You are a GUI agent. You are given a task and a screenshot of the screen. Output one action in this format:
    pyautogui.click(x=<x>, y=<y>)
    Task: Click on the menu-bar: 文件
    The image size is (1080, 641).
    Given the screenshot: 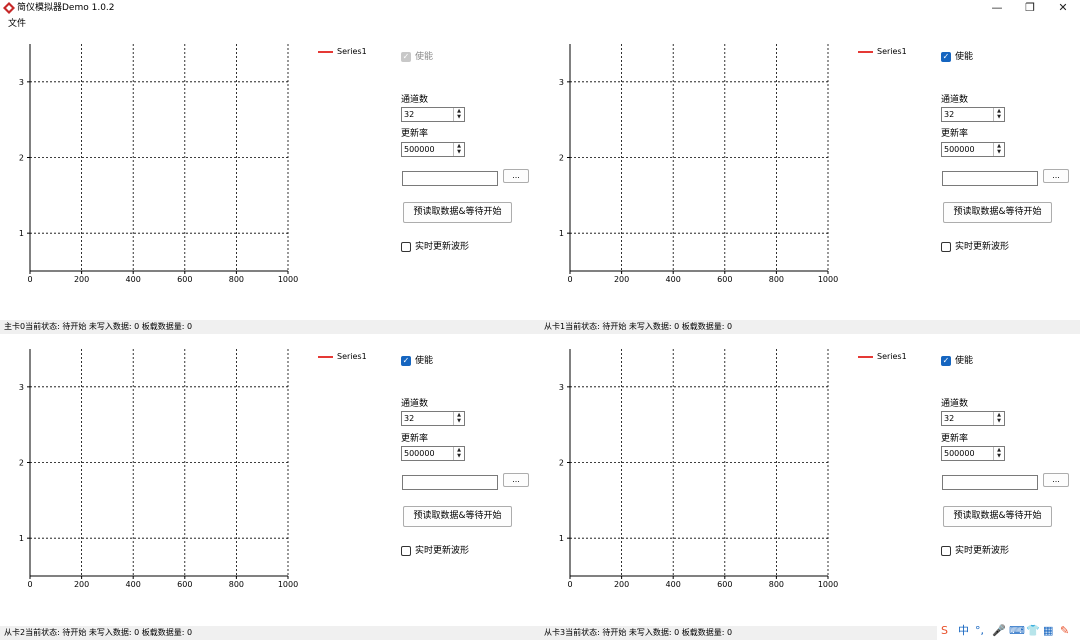 What is the action you would take?
    pyautogui.click(x=540, y=24)
    